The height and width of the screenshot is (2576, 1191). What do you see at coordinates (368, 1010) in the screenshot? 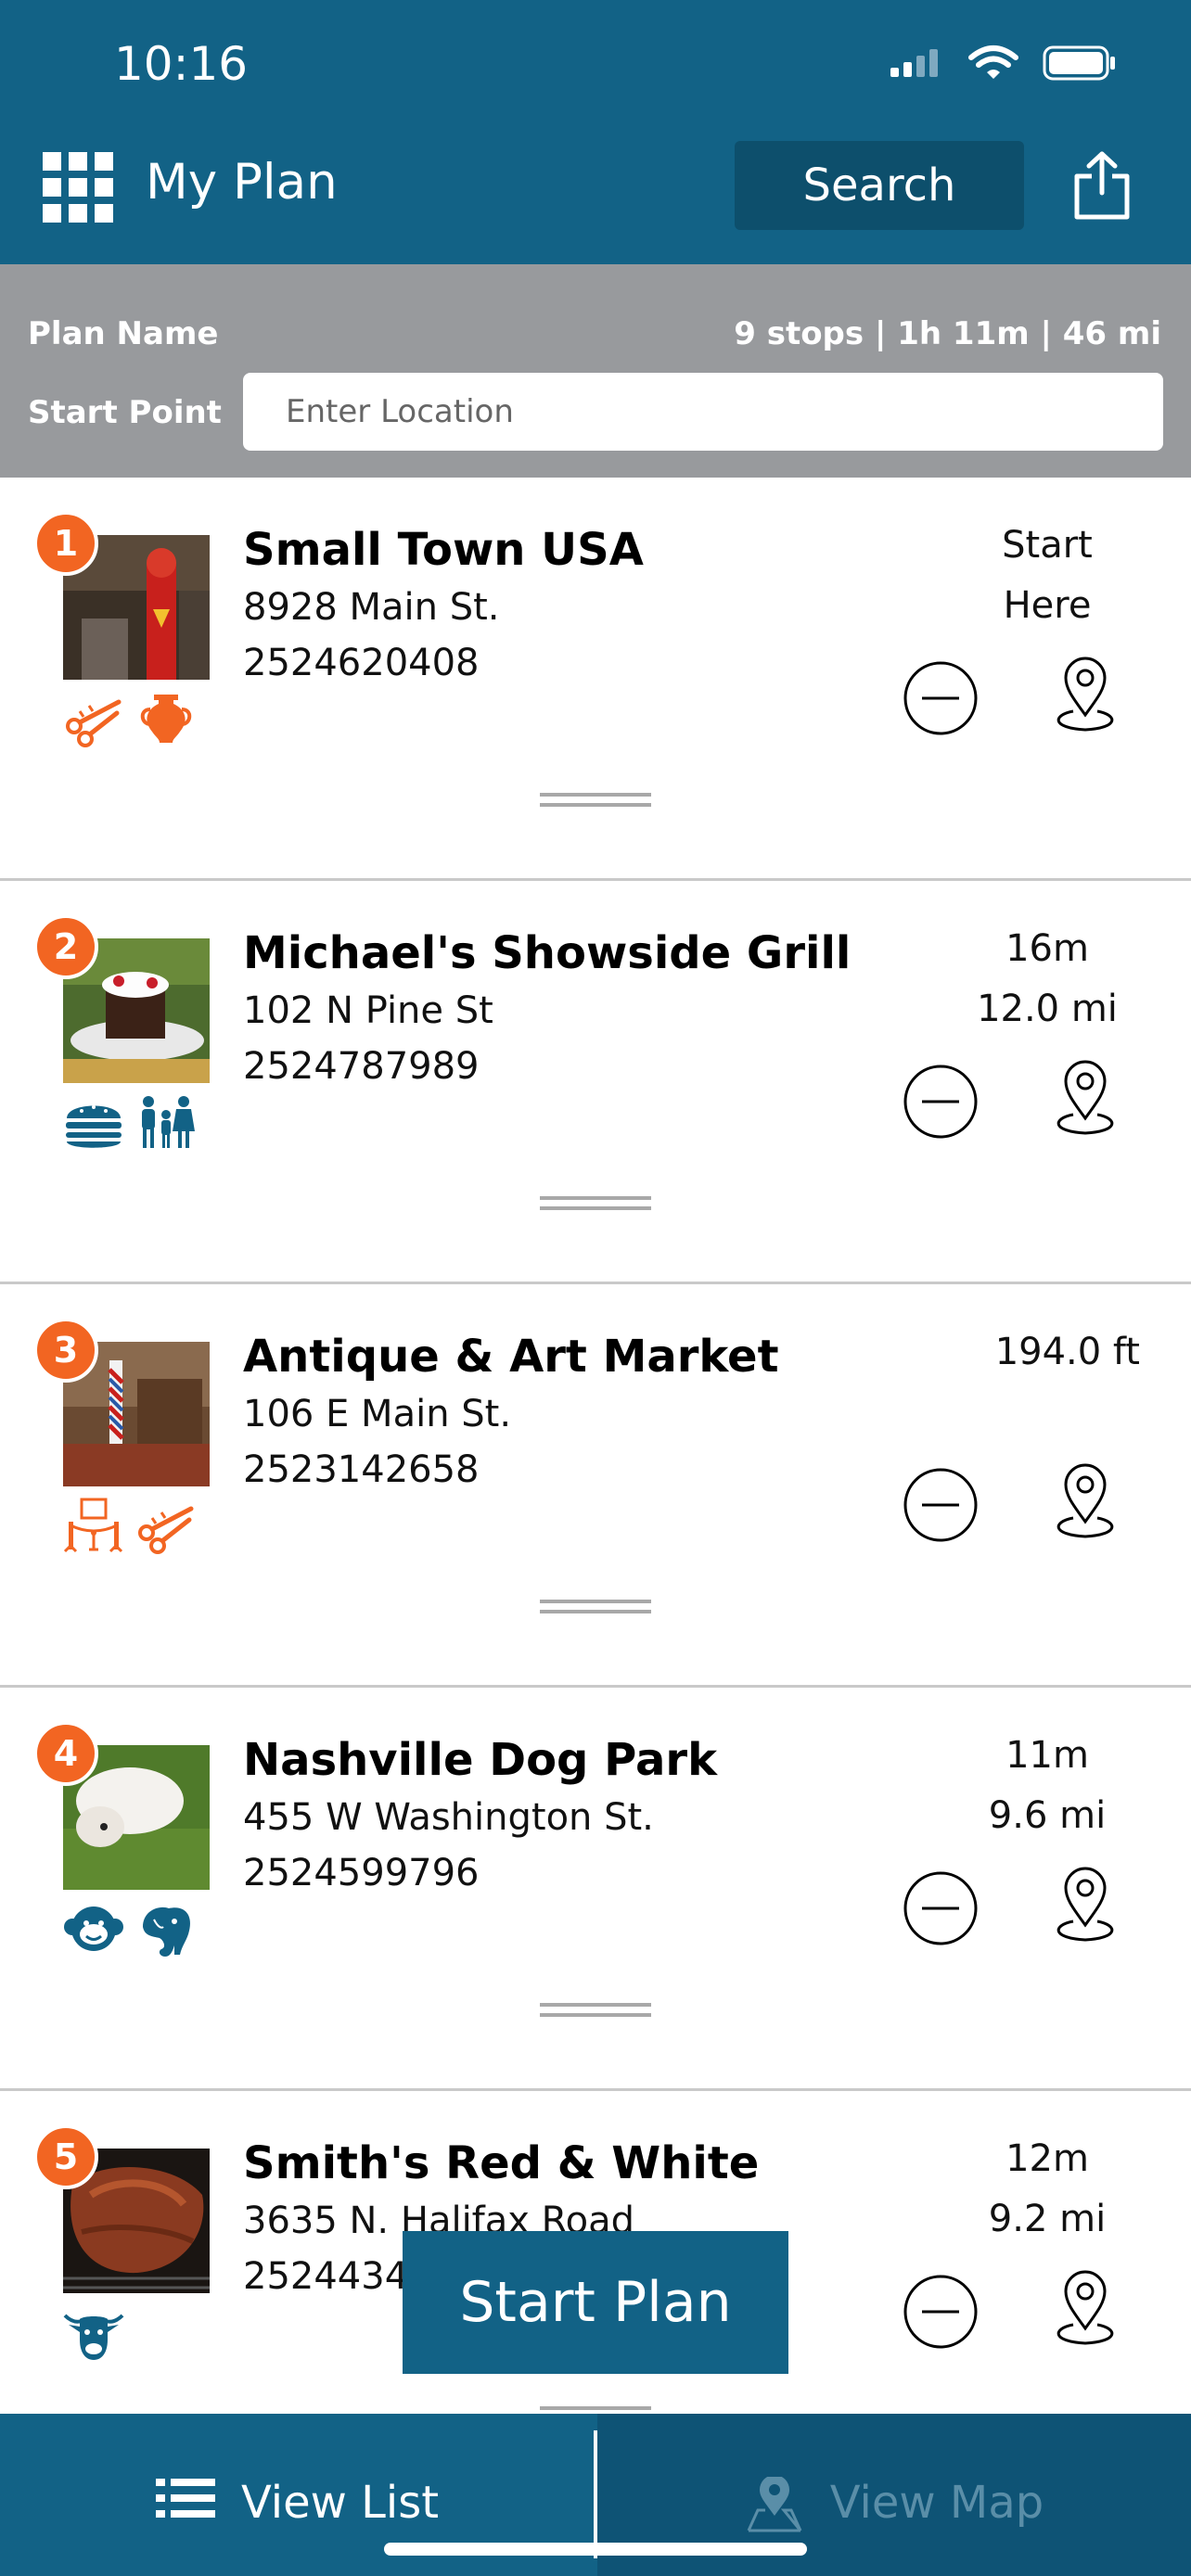
I see `stop-address: 102 N Pine St` at bounding box center [368, 1010].